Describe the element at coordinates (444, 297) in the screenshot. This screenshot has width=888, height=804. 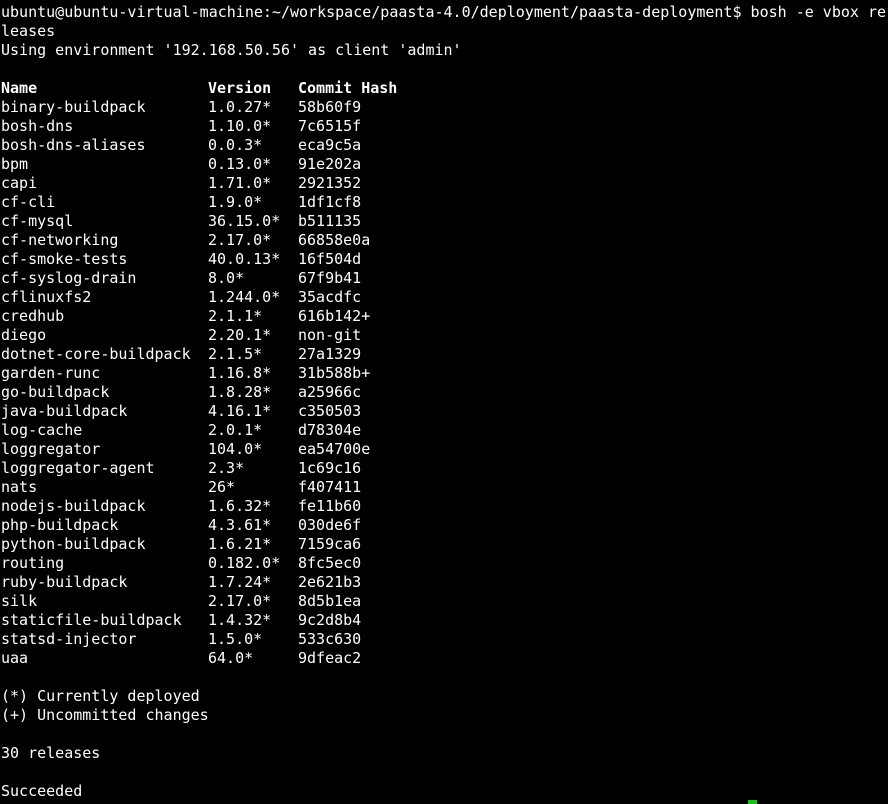
I see `release-row: cflinuxfs2 1.244.0* 35acdfc` at that location.